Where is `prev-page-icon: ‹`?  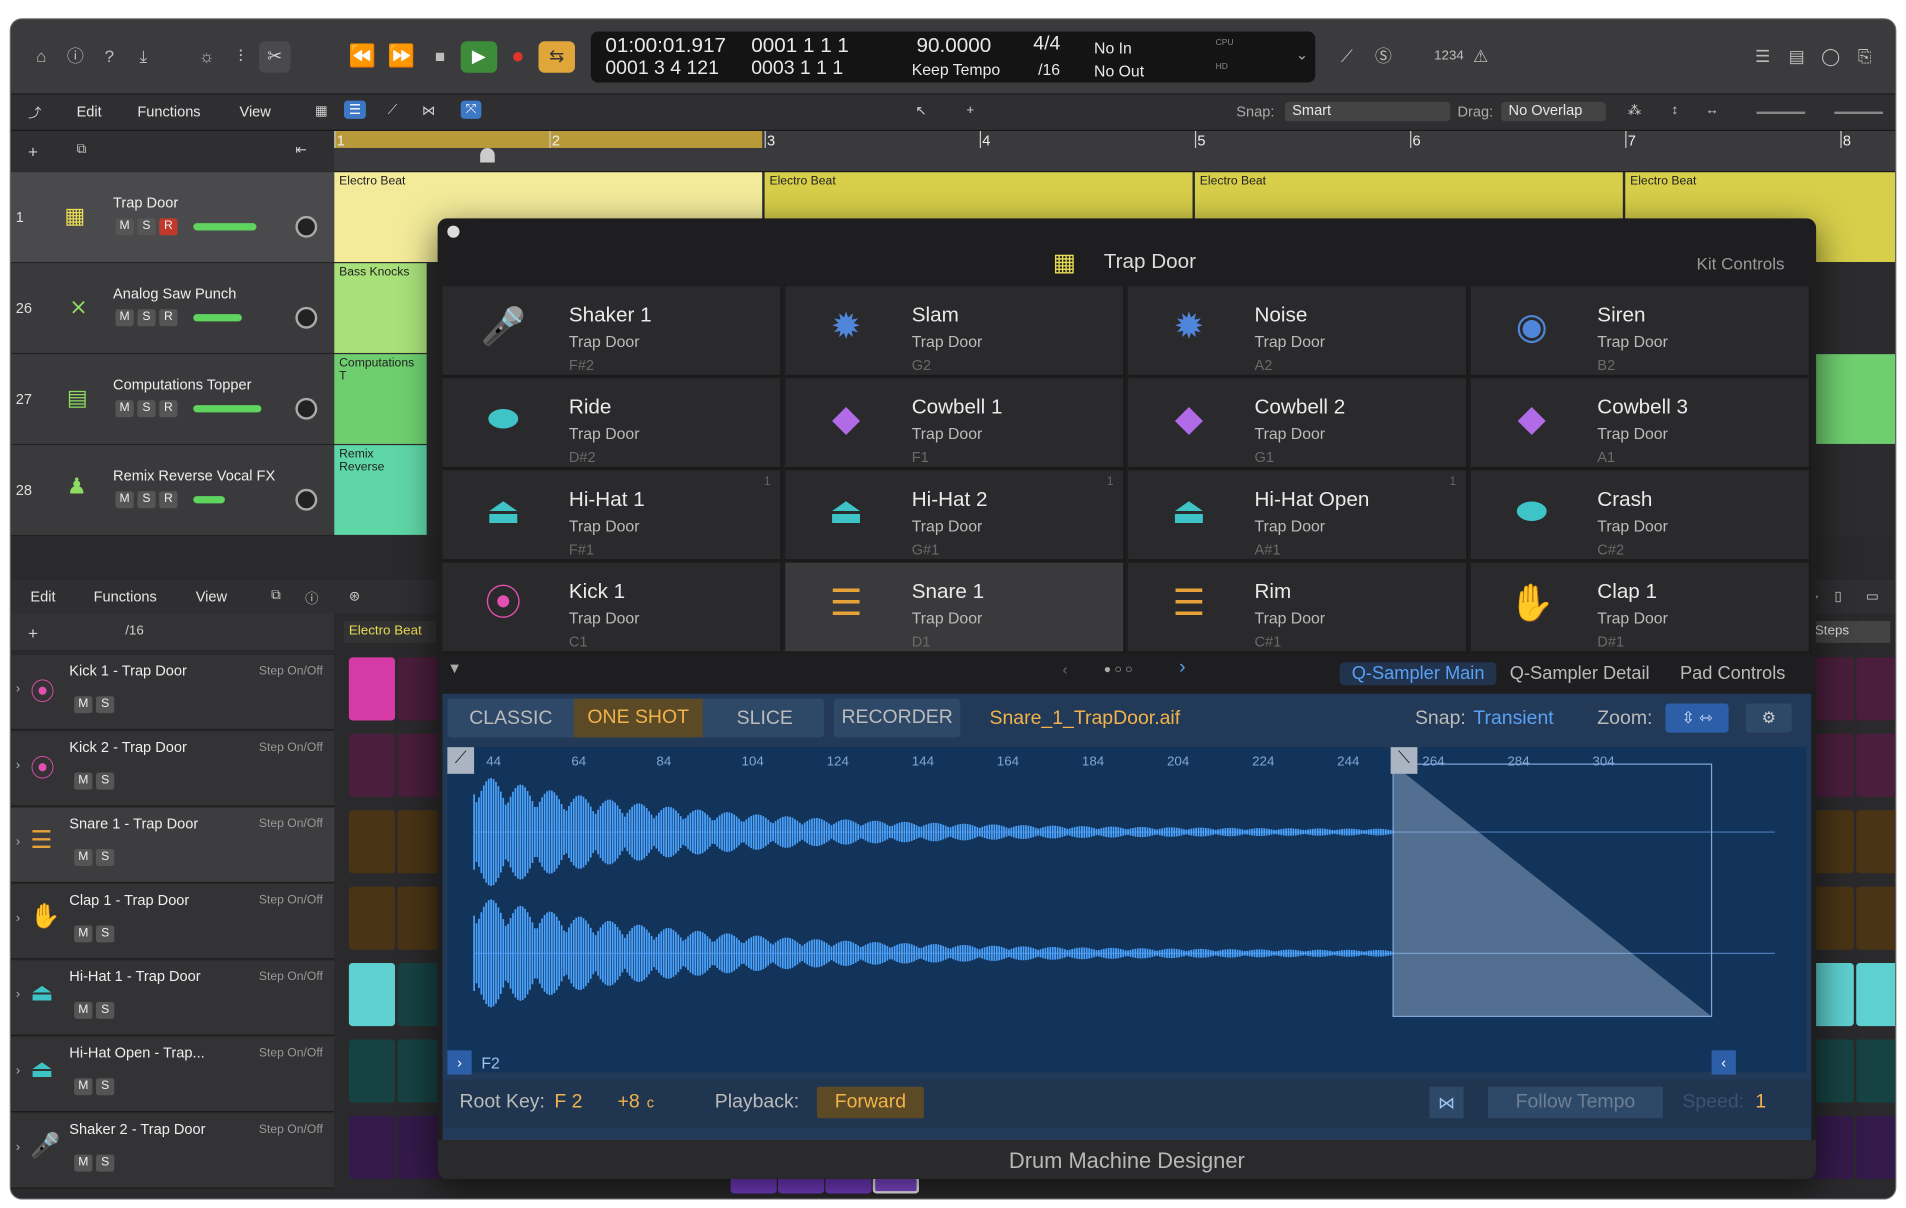
prev-page-icon: ‹ is located at coordinates (1064, 669).